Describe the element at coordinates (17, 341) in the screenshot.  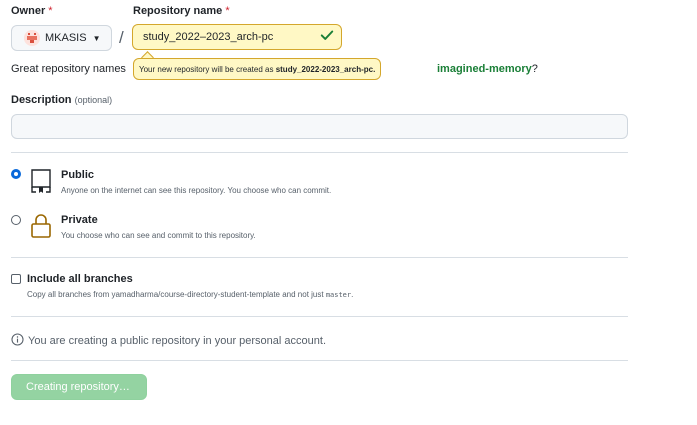
I see `info-icon` at that location.